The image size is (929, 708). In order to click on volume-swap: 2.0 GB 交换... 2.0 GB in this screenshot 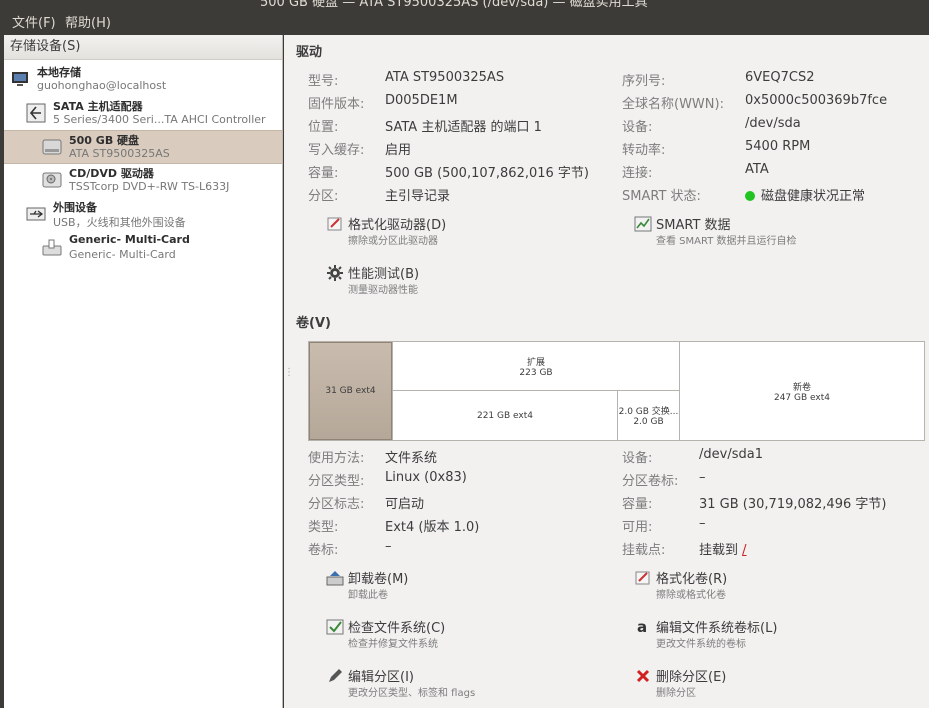, I will do `click(648, 415)`.